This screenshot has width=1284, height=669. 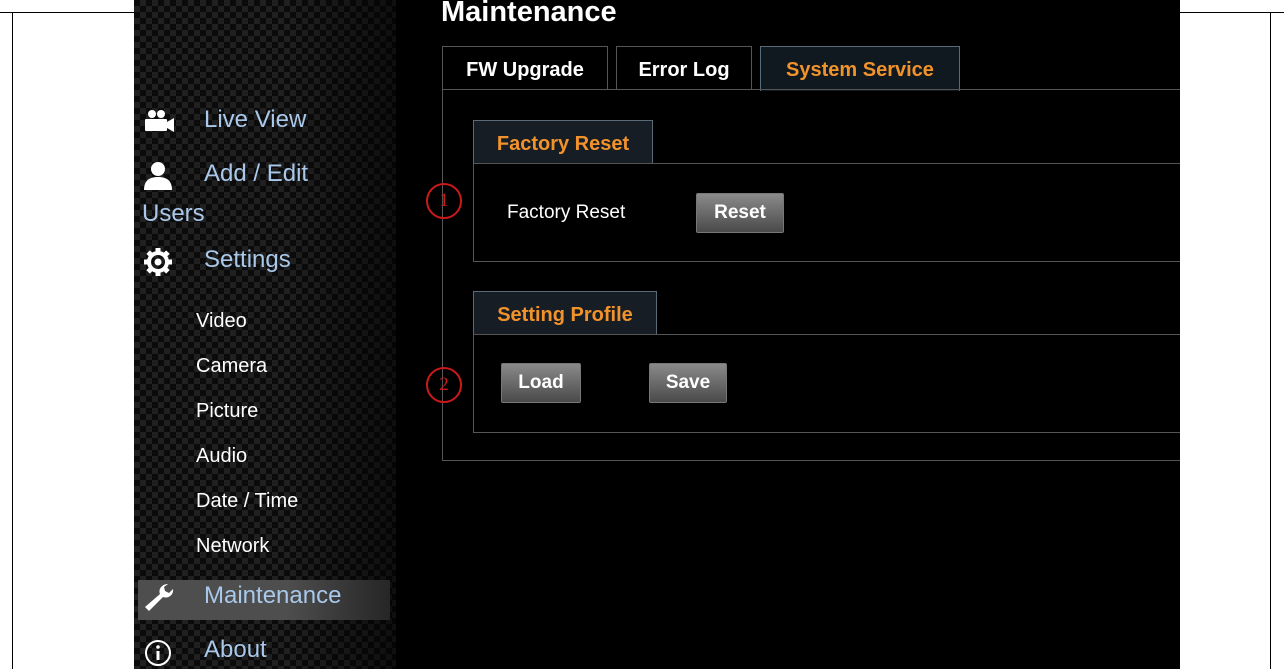 I want to click on setting-profile-section-title: Setting Profile, so click(x=565, y=313).